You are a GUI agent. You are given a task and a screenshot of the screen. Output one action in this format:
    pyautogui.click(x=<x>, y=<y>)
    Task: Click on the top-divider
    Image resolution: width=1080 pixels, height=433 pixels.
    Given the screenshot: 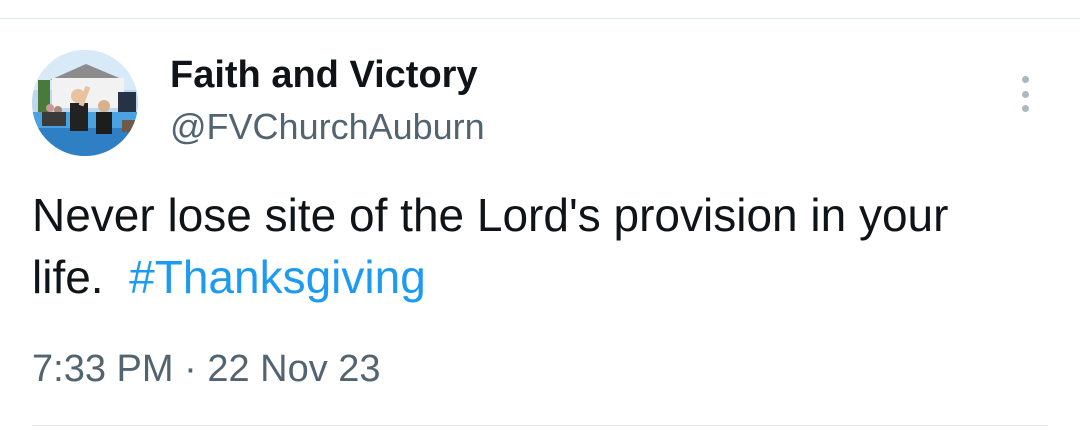 What is the action you would take?
    pyautogui.click(x=540, y=18)
    